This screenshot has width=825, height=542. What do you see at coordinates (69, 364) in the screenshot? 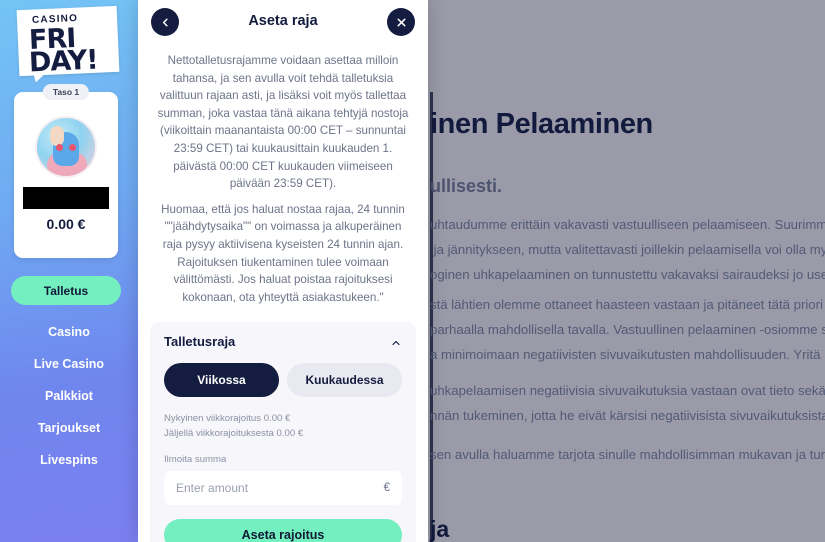
I see `sidebar-item-live-casino: Live Casino` at bounding box center [69, 364].